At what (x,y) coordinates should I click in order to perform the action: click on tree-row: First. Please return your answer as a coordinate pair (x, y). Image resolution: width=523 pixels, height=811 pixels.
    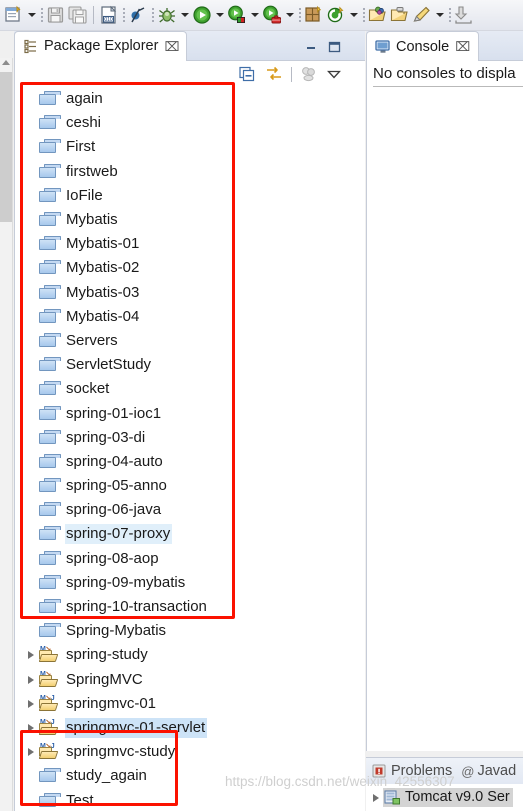
    Looking at the image, I should click on (189, 147).